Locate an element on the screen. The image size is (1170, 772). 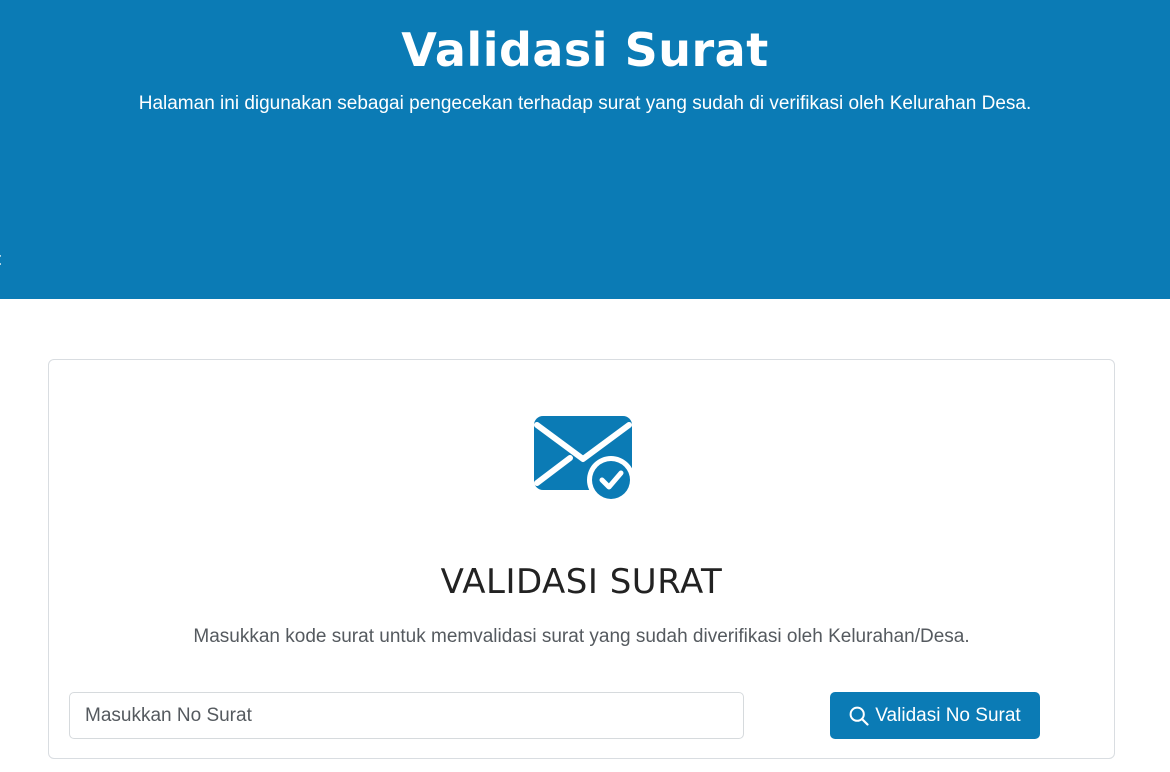
page-title: Validasi Surat is located at coordinates (585, 50).